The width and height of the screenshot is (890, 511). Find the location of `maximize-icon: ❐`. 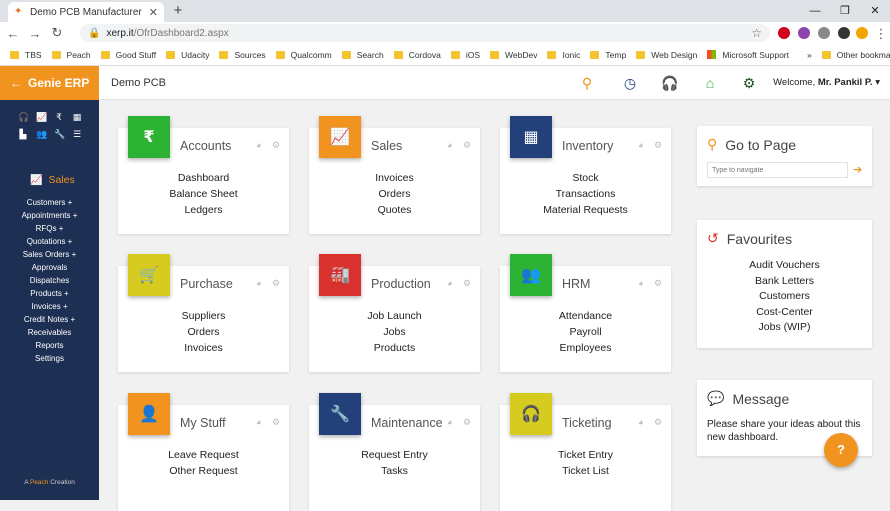

maximize-icon: ❐ is located at coordinates (845, 11).